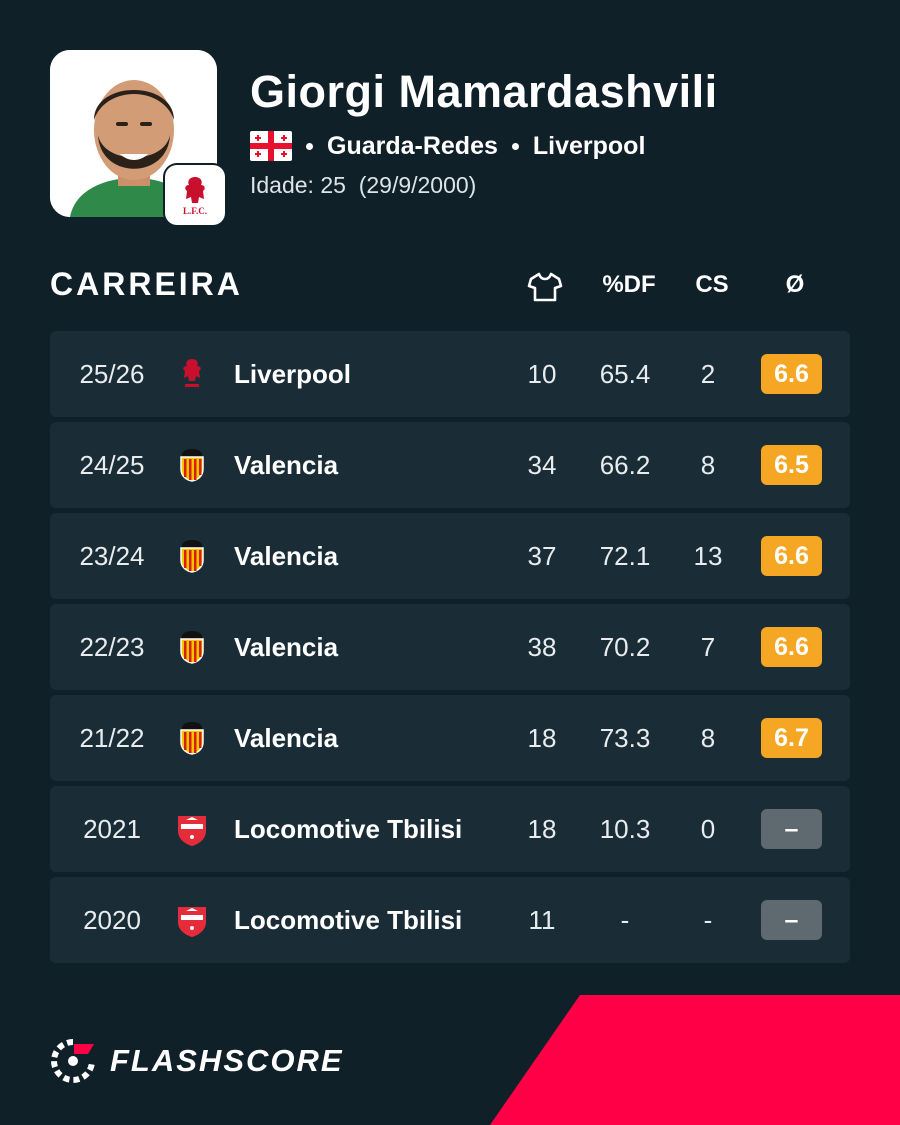 Image resolution: width=900 pixels, height=1125 pixels. What do you see at coordinates (112, 465) in the screenshot?
I see `season: 24/25` at bounding box center [112, 465].